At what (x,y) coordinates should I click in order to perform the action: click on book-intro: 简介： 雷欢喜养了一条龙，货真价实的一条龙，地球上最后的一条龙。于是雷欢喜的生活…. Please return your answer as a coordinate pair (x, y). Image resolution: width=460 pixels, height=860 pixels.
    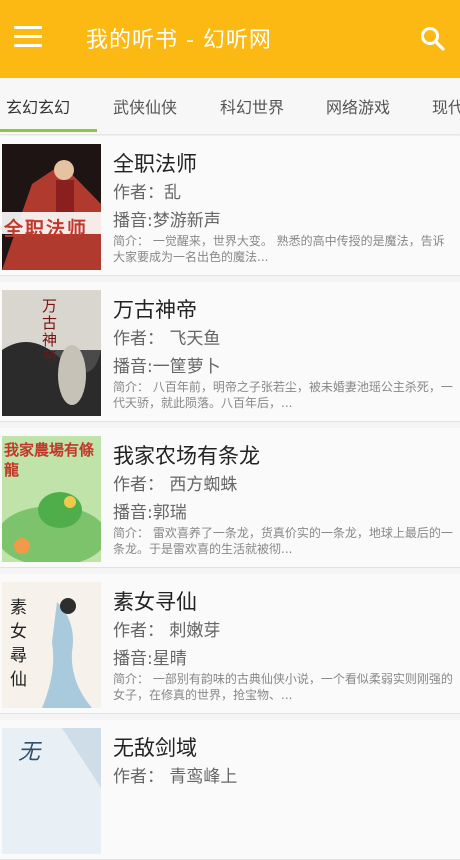
    Looking at the image, I should click on (283, 541).